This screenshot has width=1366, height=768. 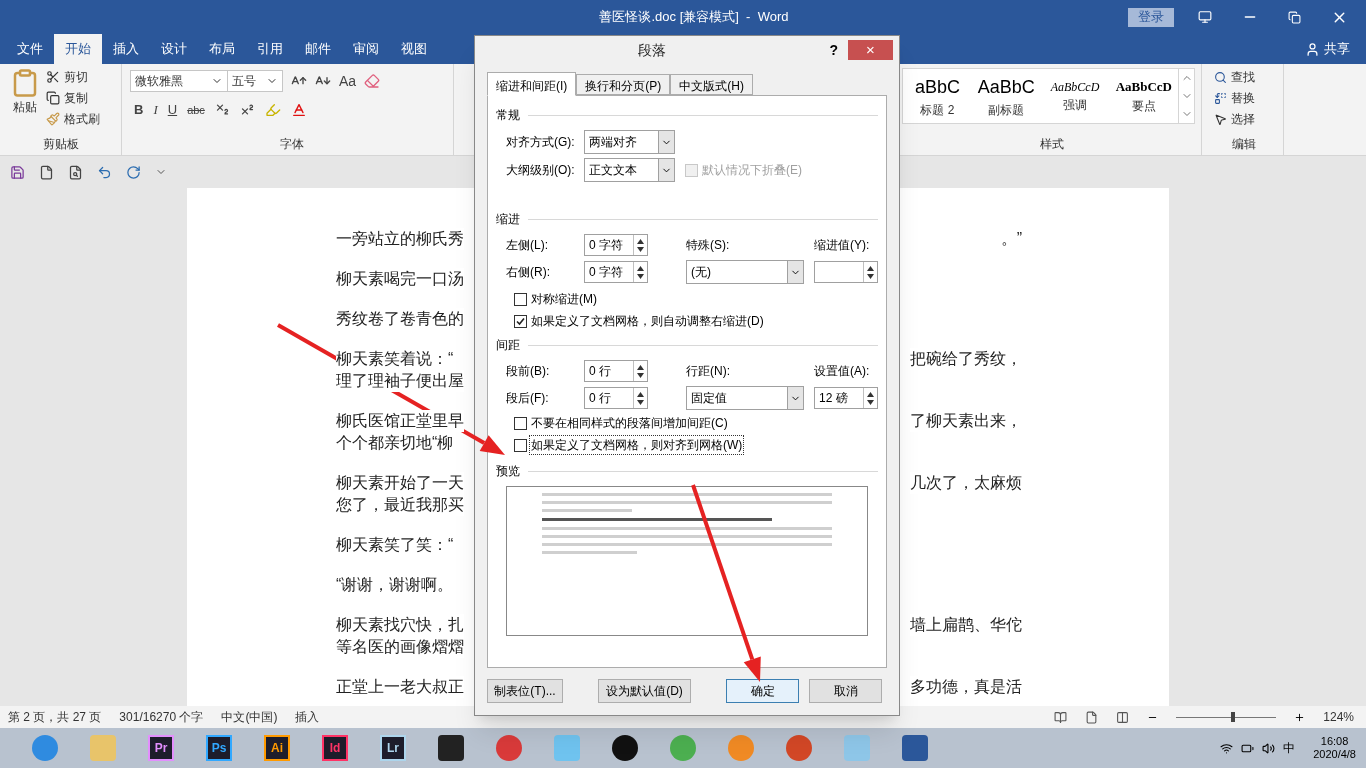 I want to click on format-painter-button: 格式刷, so click(x=73, y=119).